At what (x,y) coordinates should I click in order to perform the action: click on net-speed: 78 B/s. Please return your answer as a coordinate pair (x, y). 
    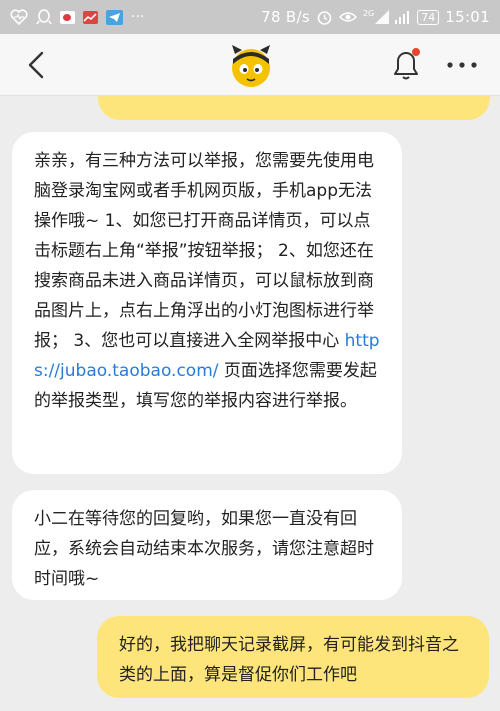
    Looking at the image, I should click on (285, 17).